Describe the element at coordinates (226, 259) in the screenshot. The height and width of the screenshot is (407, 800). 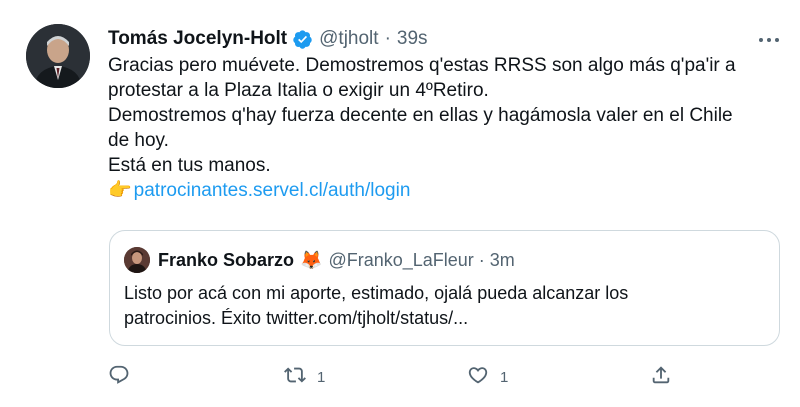
I see `quoted-author-name: Franko Sobarzo` at that location.